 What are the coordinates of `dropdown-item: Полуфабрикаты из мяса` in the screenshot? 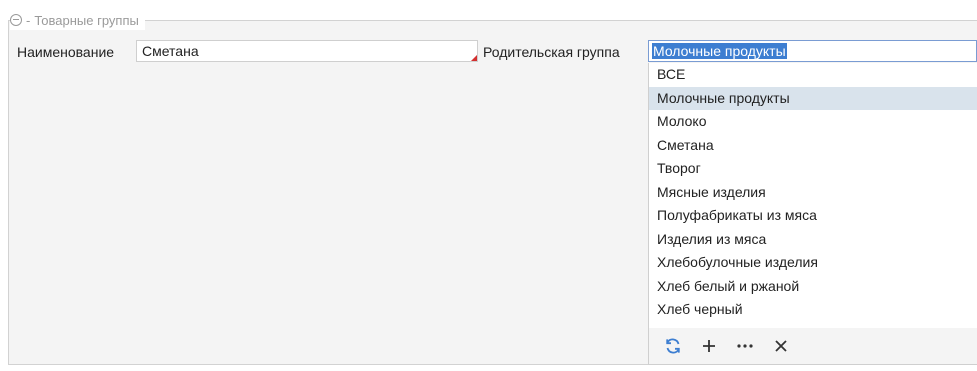 It's located at (813, 216).